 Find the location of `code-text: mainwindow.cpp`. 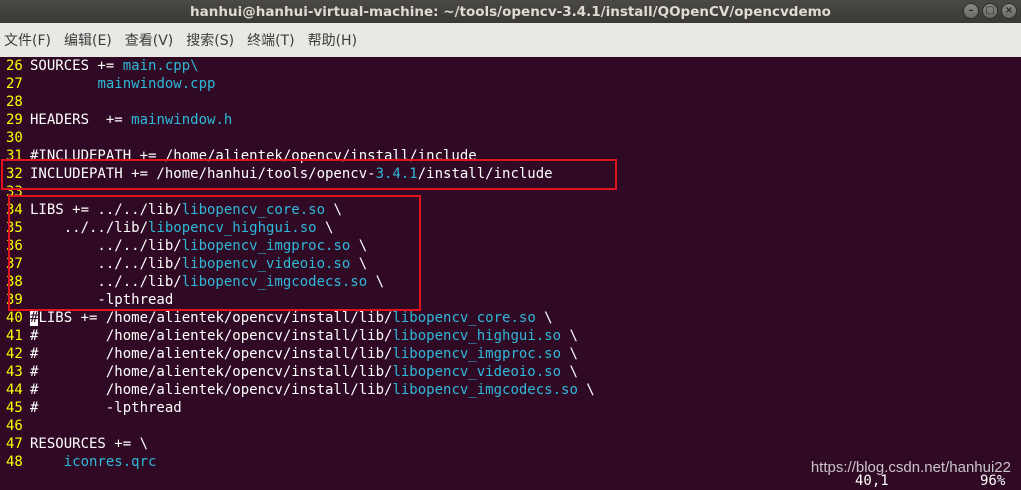

code-text: mainwindow.cpp is located at coordinates (156, 84).